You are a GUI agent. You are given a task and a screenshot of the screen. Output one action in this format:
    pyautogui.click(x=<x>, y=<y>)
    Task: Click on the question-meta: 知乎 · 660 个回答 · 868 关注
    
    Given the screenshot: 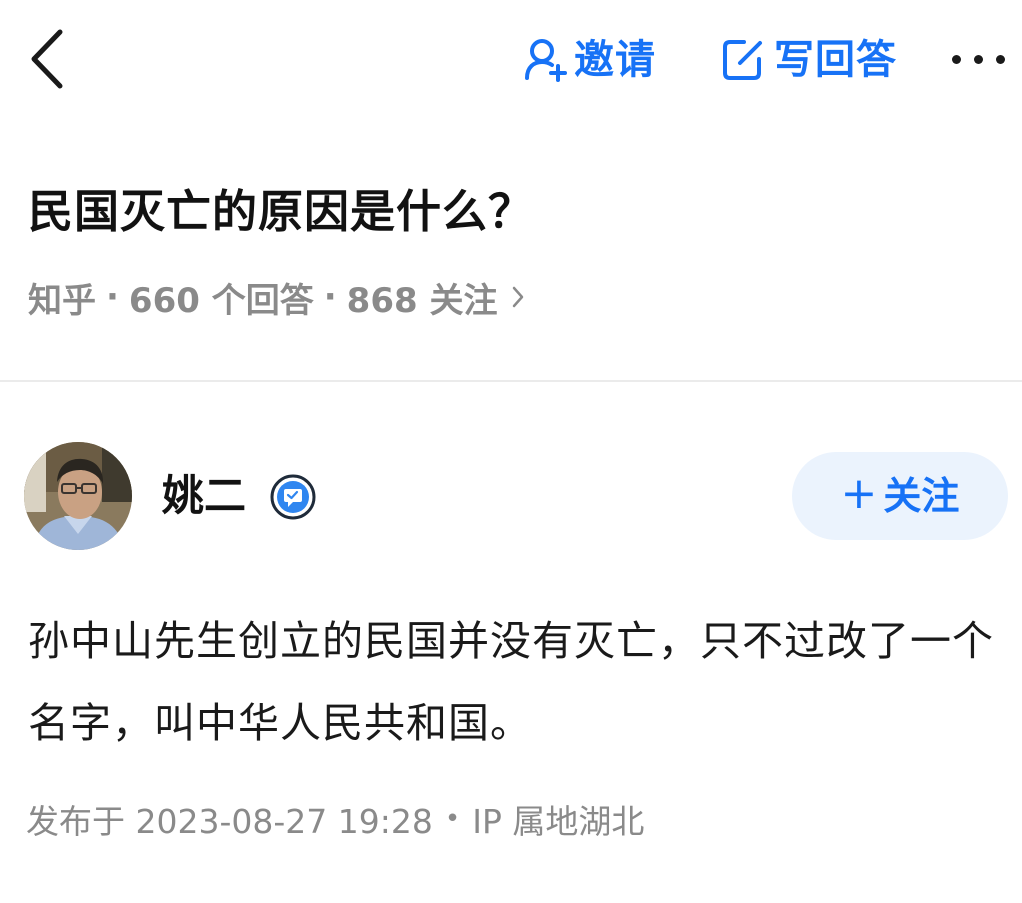 What is the action you would take?
    pyautogui.click(x=276, y=297)
    